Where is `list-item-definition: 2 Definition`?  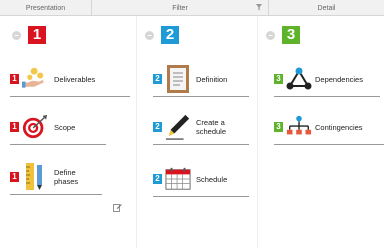 list-item-definition: 2 Definition is located at coordinates (201, 81).